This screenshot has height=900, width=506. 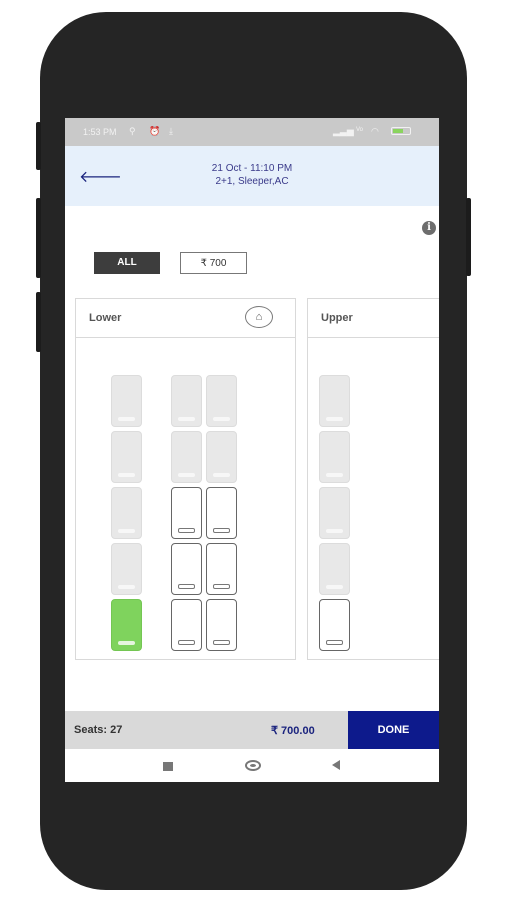 What do you see at coordinates (185, 318) in the screenshot?
I see `lower-deck-header: Lower ⌂` at bounding box center [185, 318].